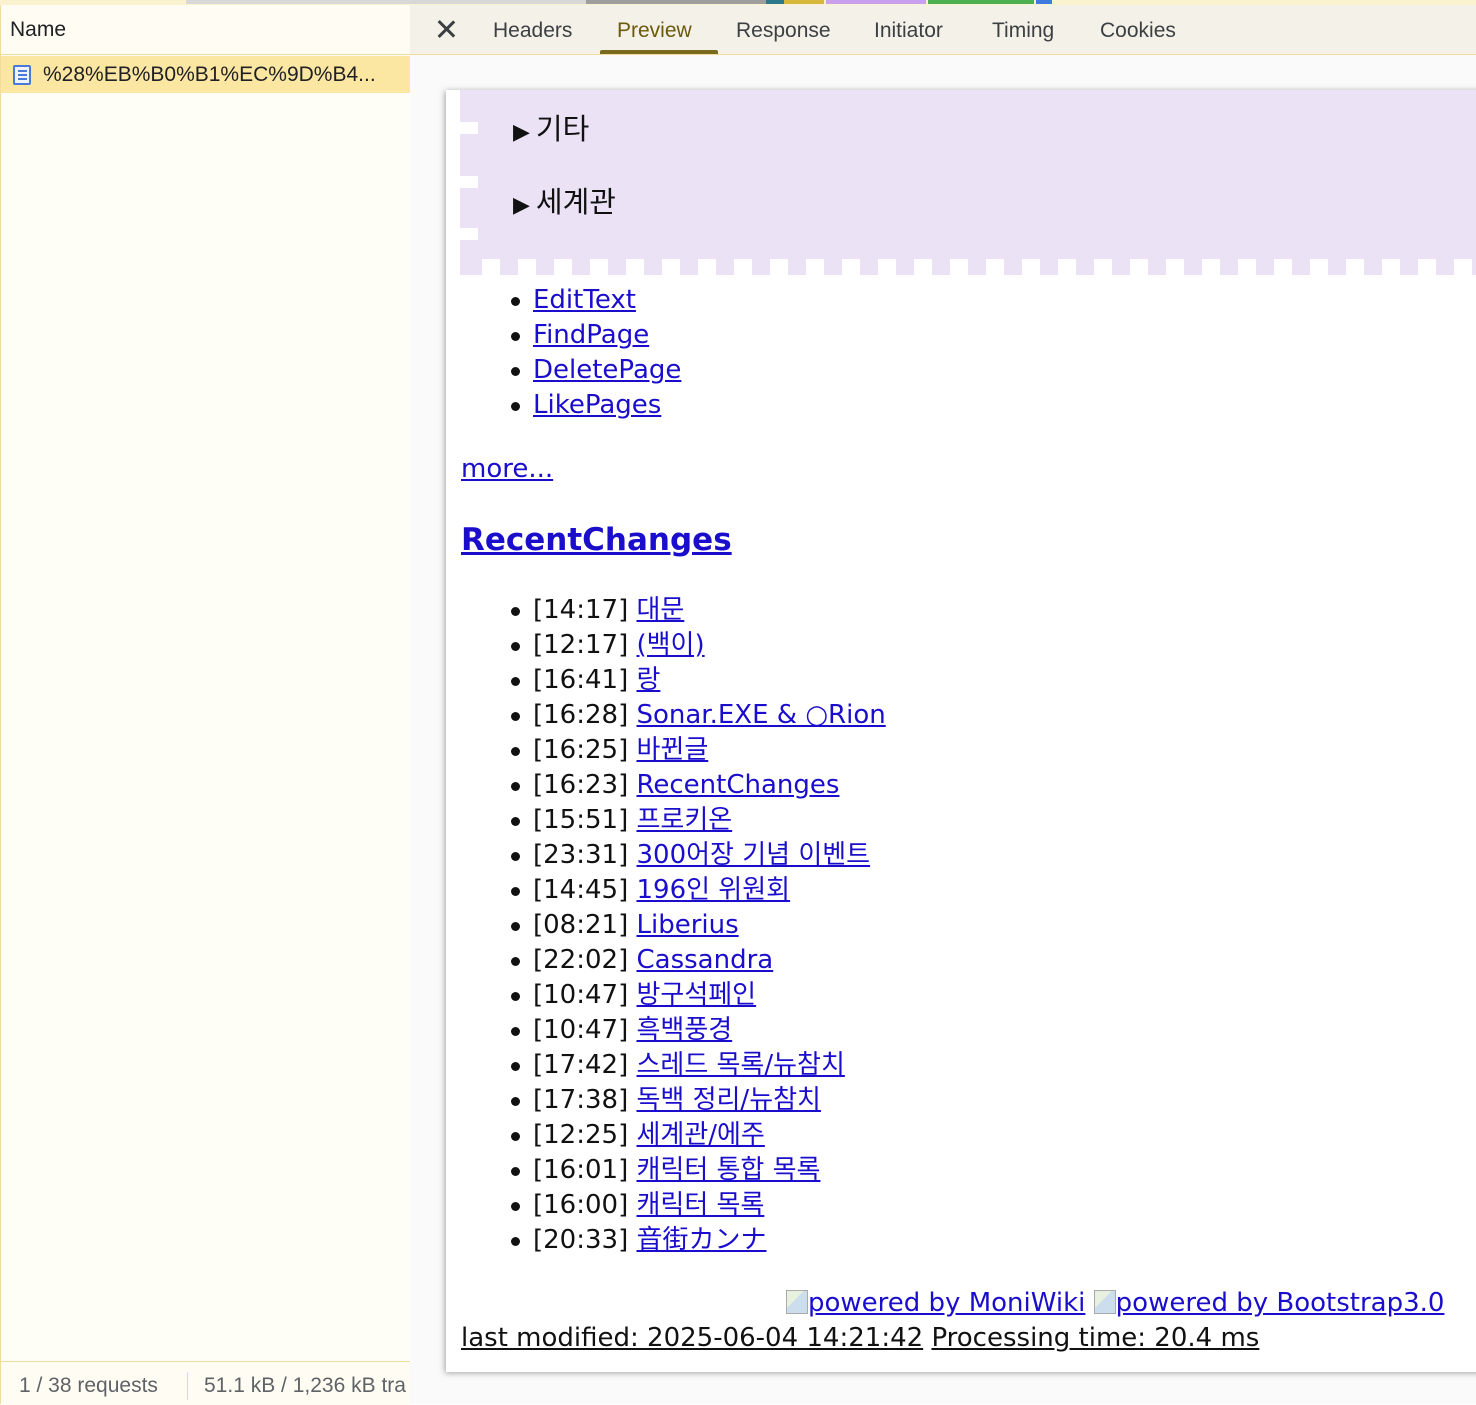 The image size is (1476, 1405). Describe the element at coordinates (581, 890) in the screenshot. I see `change-time: [14:45]` at that location.